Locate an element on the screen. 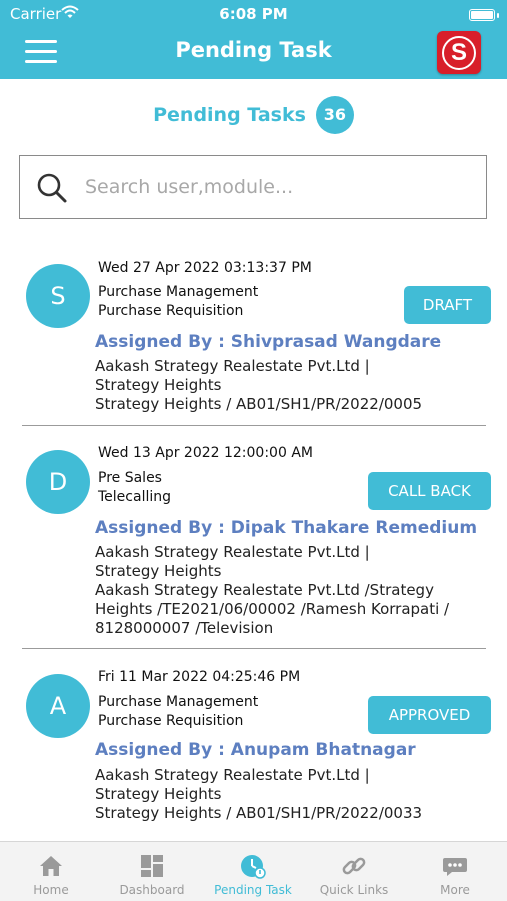  pending-task-icon is located at coordinates (253, 867).